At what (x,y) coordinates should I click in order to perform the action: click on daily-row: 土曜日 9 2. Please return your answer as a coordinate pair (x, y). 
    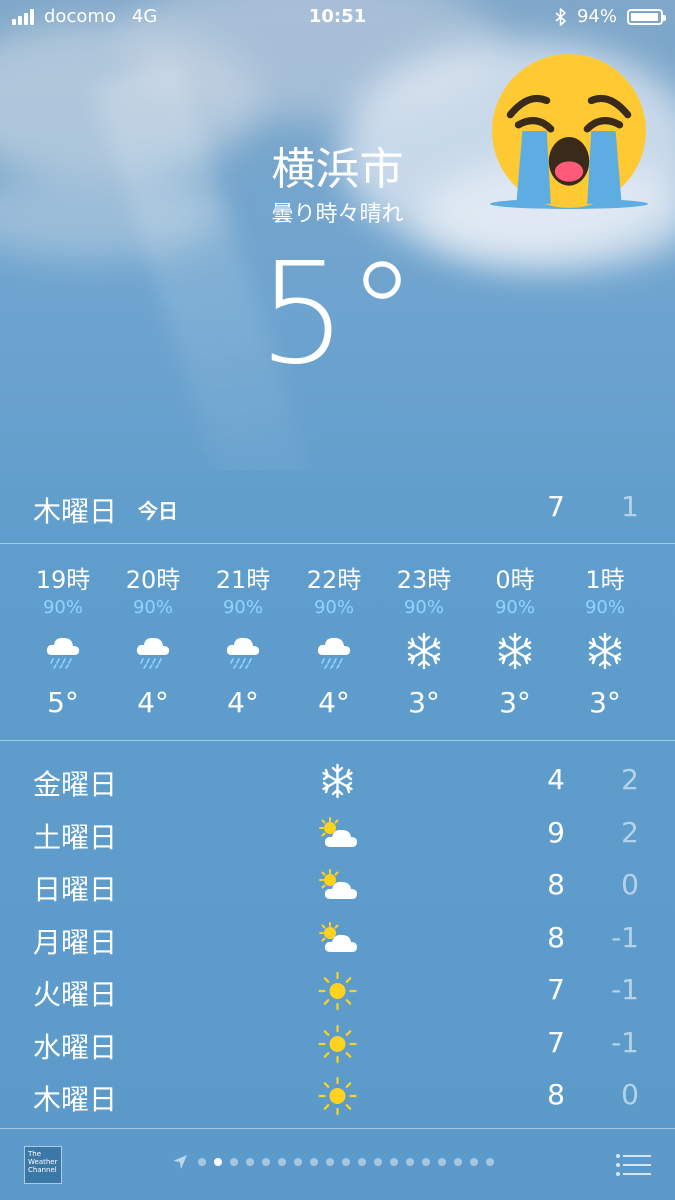
    Looking at the image, I should click on (337, 834).